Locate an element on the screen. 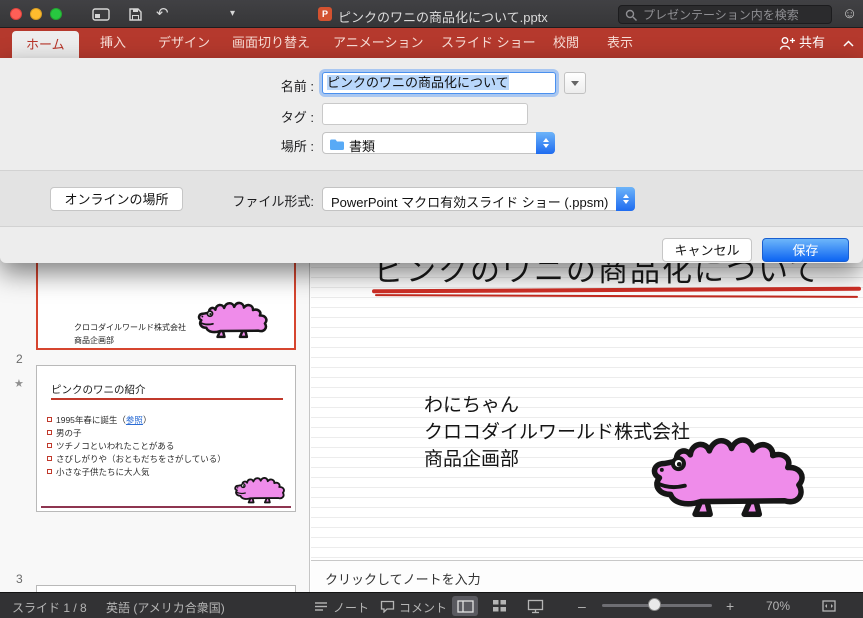  where-label: 場所 : is located at coordinates (297, 146).